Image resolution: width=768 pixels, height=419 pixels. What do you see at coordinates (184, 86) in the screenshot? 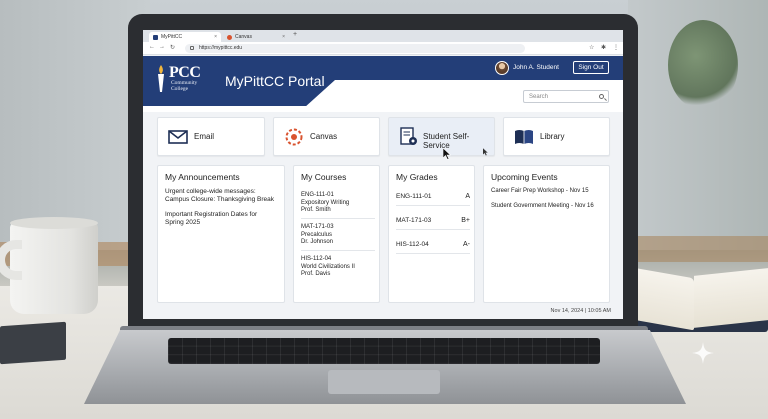
I see `logo-subtitle: Community College` at bounding box center [184, 86].